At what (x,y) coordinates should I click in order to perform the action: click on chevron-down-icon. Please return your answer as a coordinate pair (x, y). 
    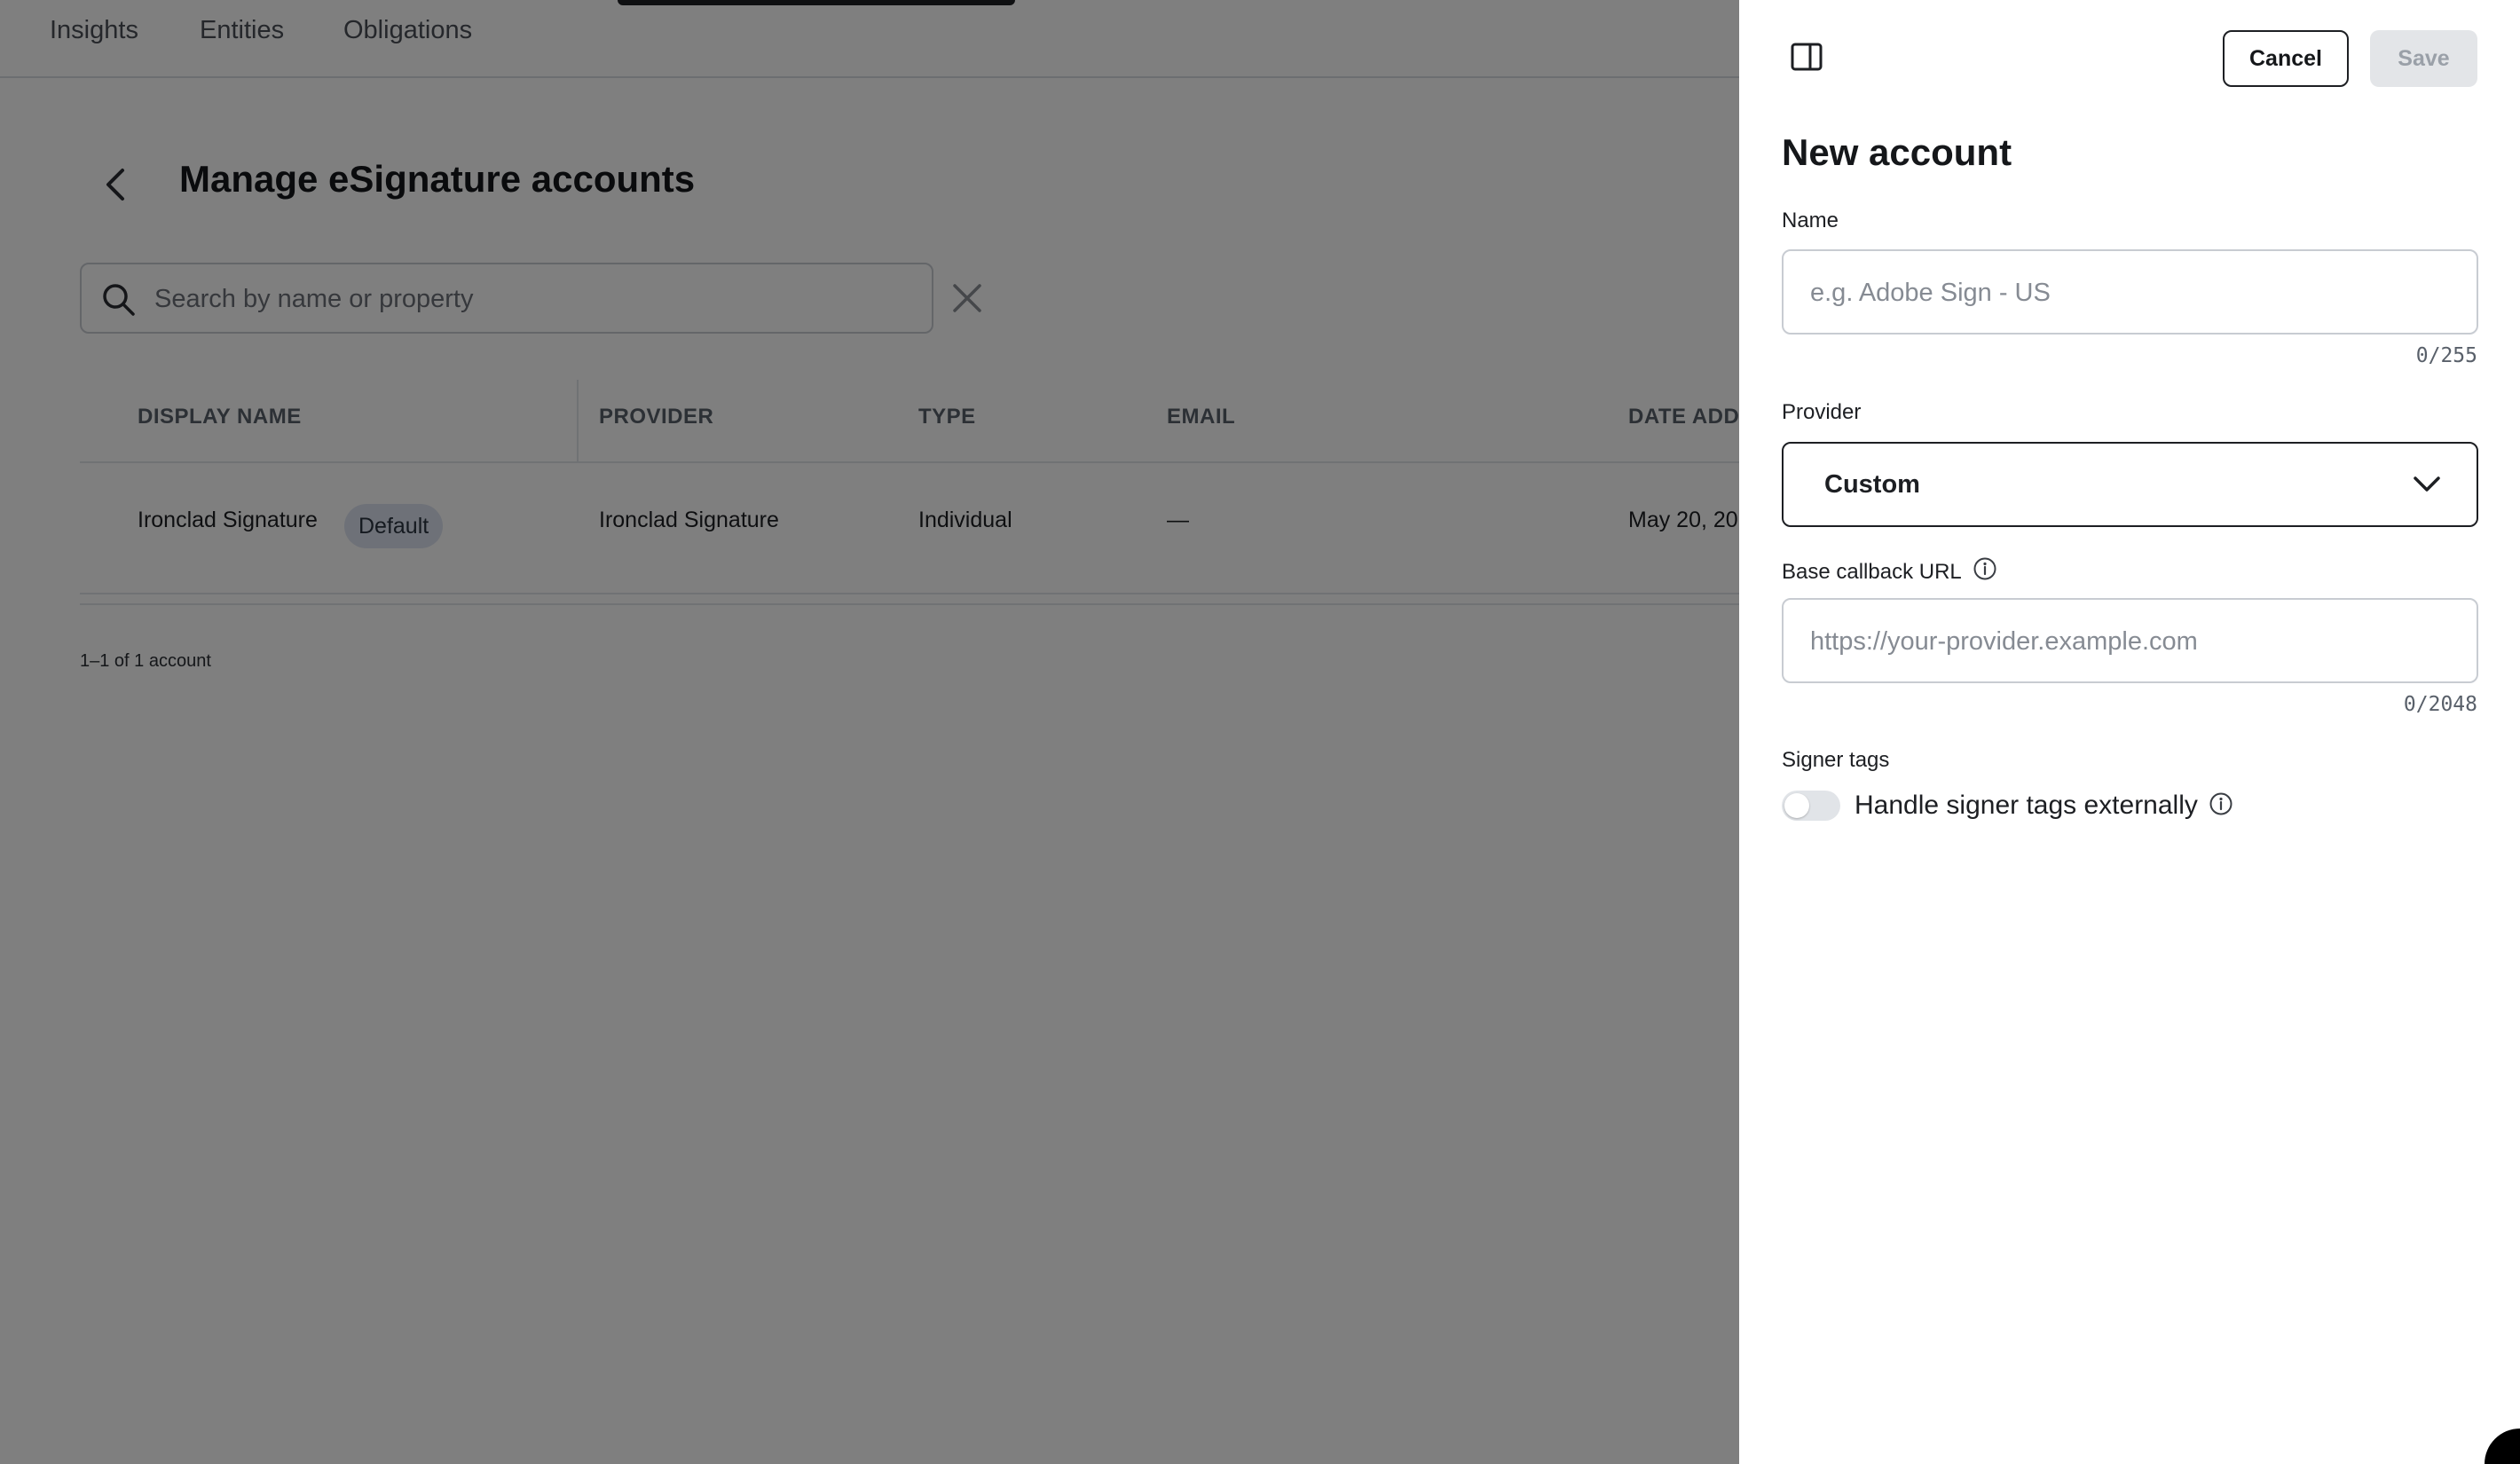
    Looking at the image, I should click on (2427, 487).